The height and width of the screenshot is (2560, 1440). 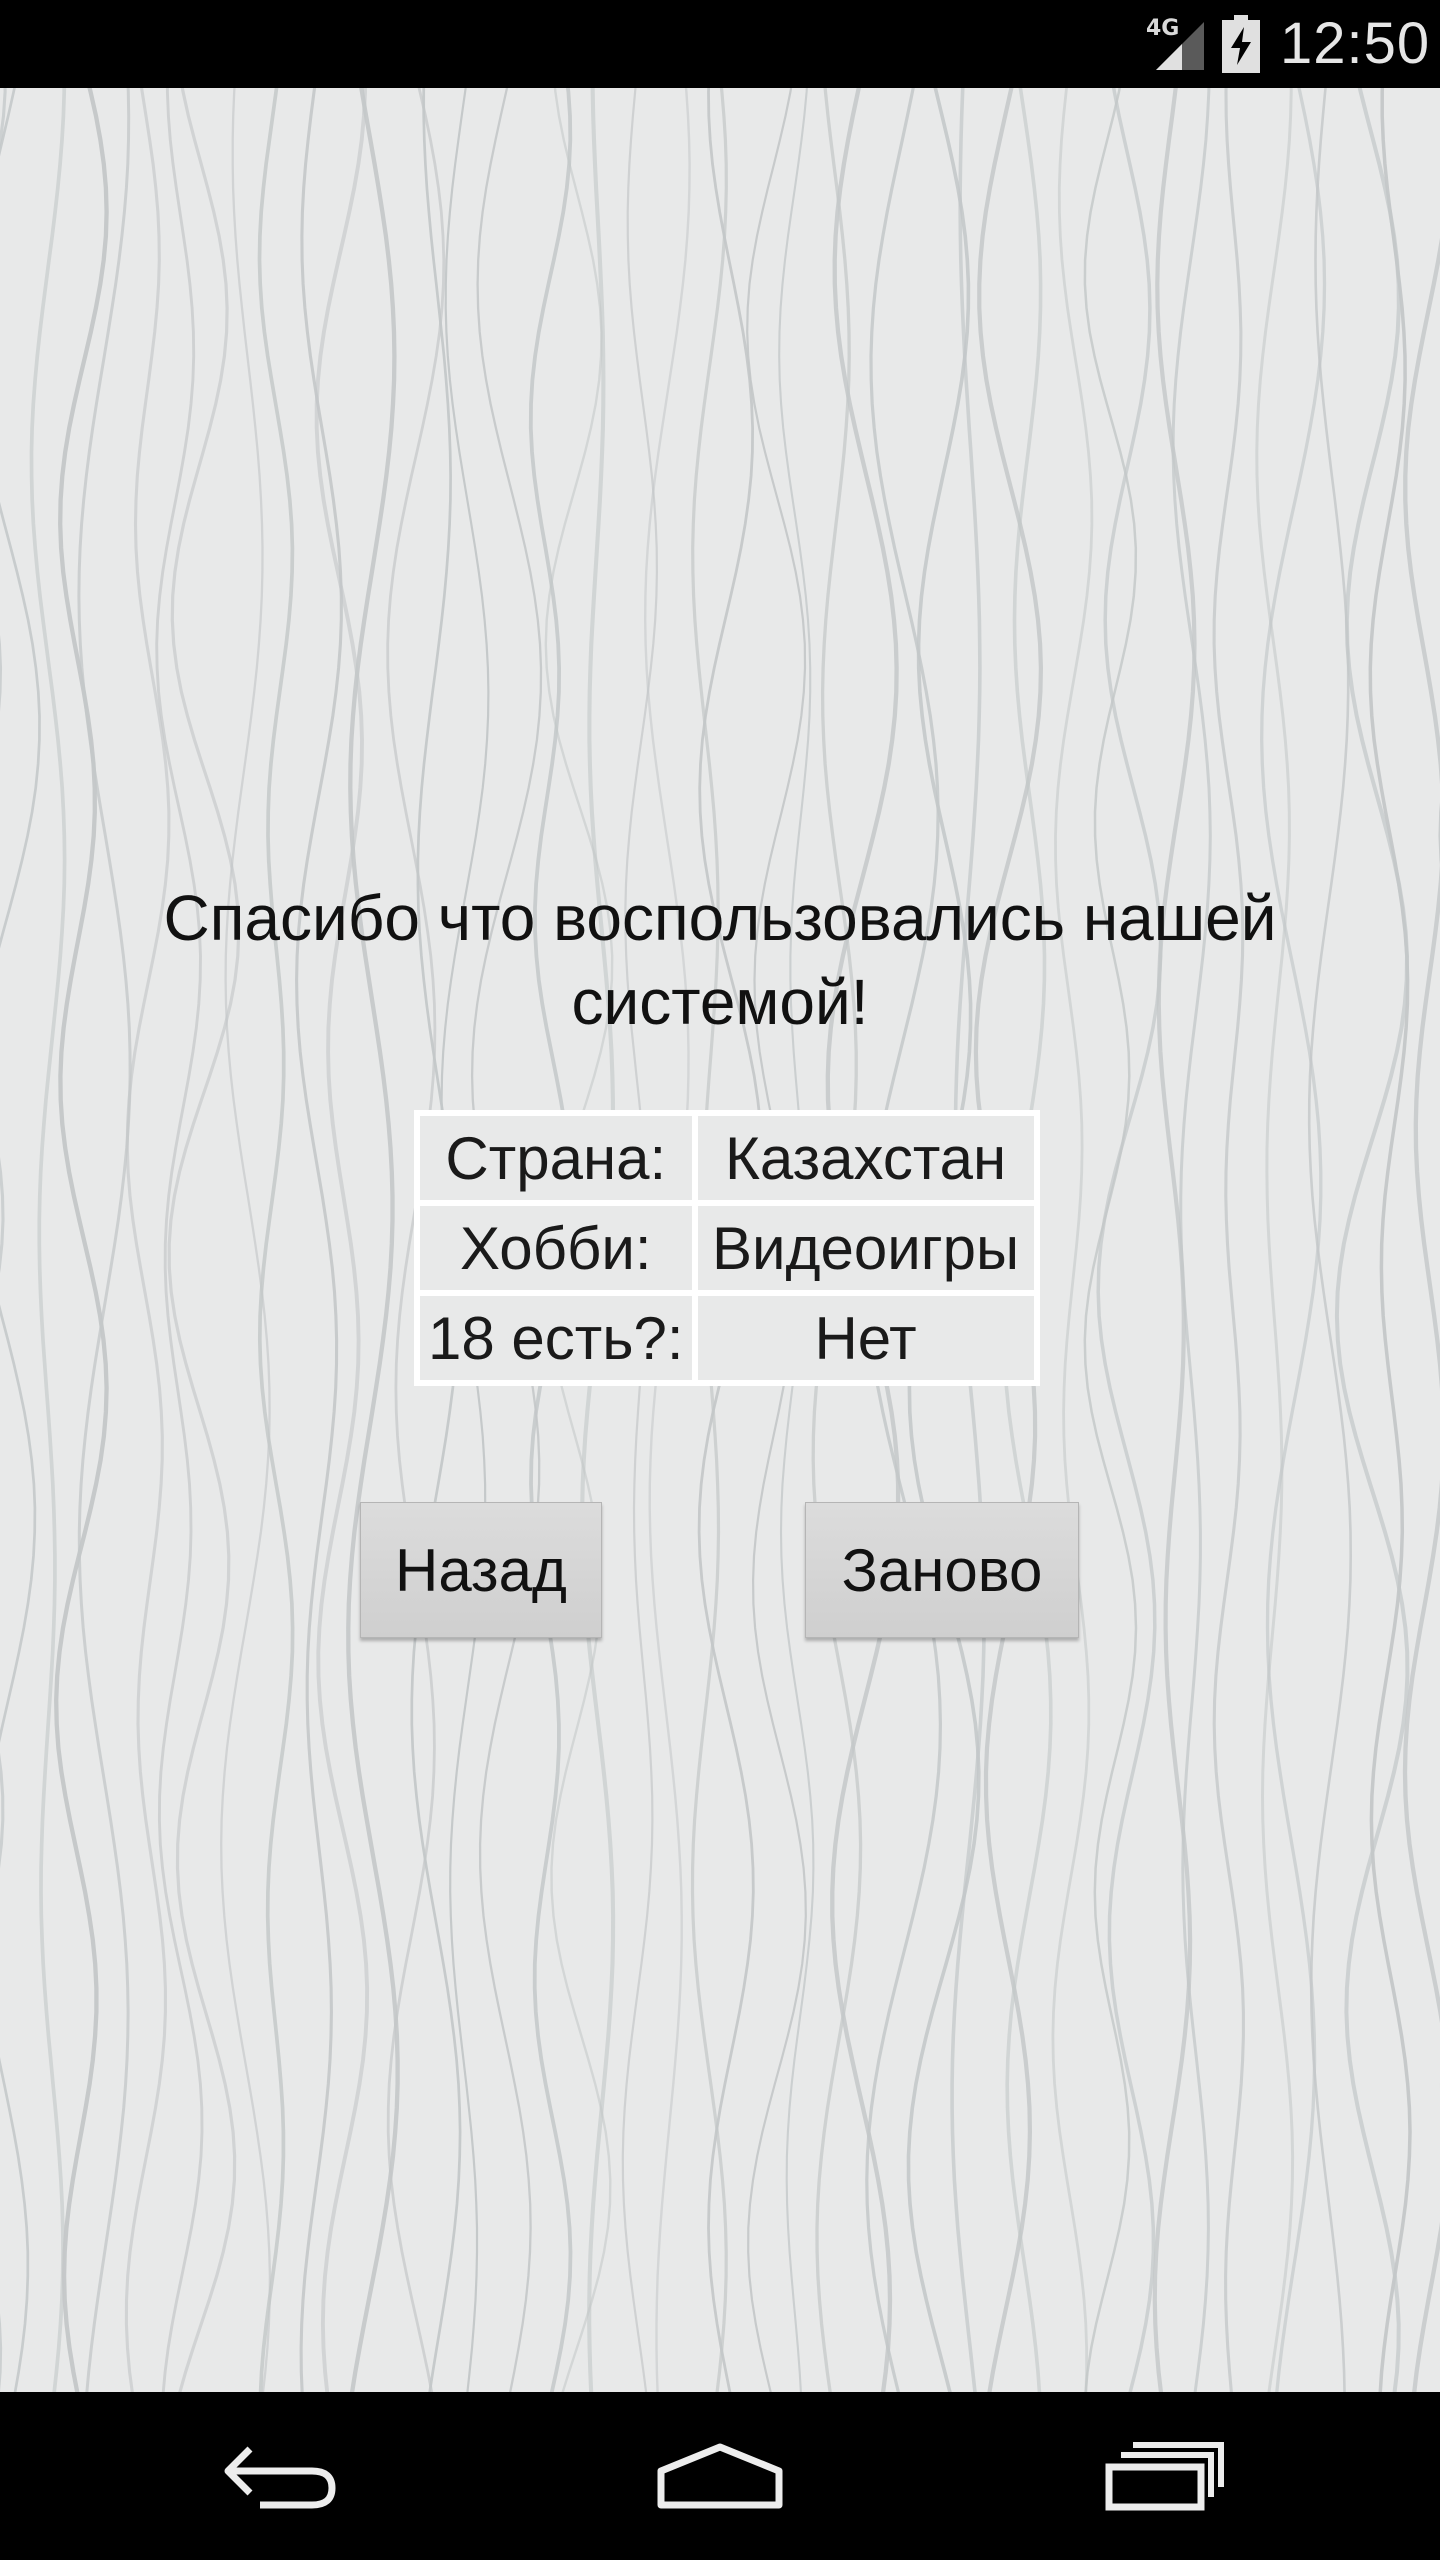 What do you see at coordinates (556, 1338) in the screenshot?
I see `adult-label: 18 есть?:` at bounding box center [556, 1338].